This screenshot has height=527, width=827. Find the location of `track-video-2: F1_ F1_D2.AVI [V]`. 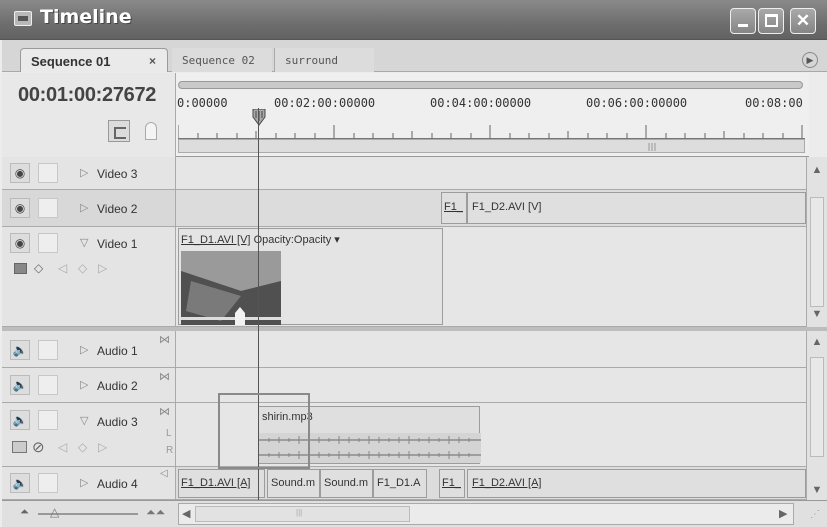

track-video-2: F1_ F1_D2.AVI [V] is located at coordinates (491, 208).